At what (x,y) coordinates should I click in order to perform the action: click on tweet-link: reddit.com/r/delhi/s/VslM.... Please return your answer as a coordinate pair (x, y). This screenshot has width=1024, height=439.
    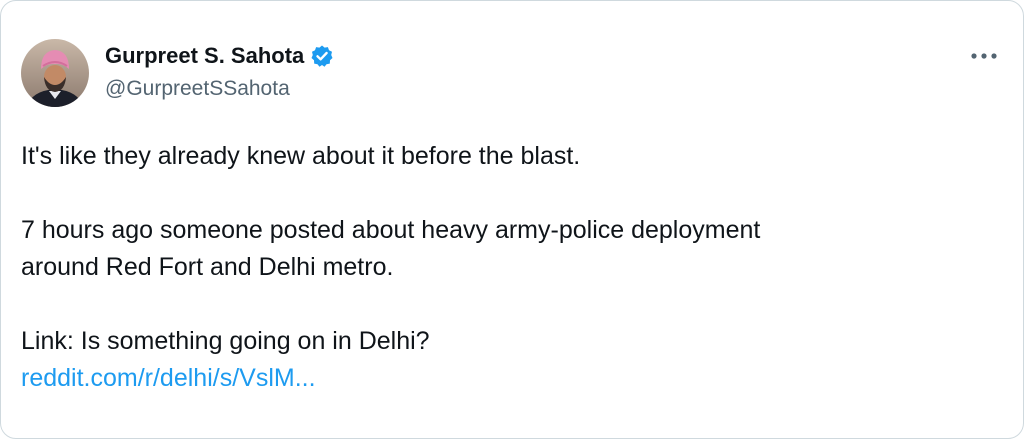
    Looking at the image, I should click on (168, 378).